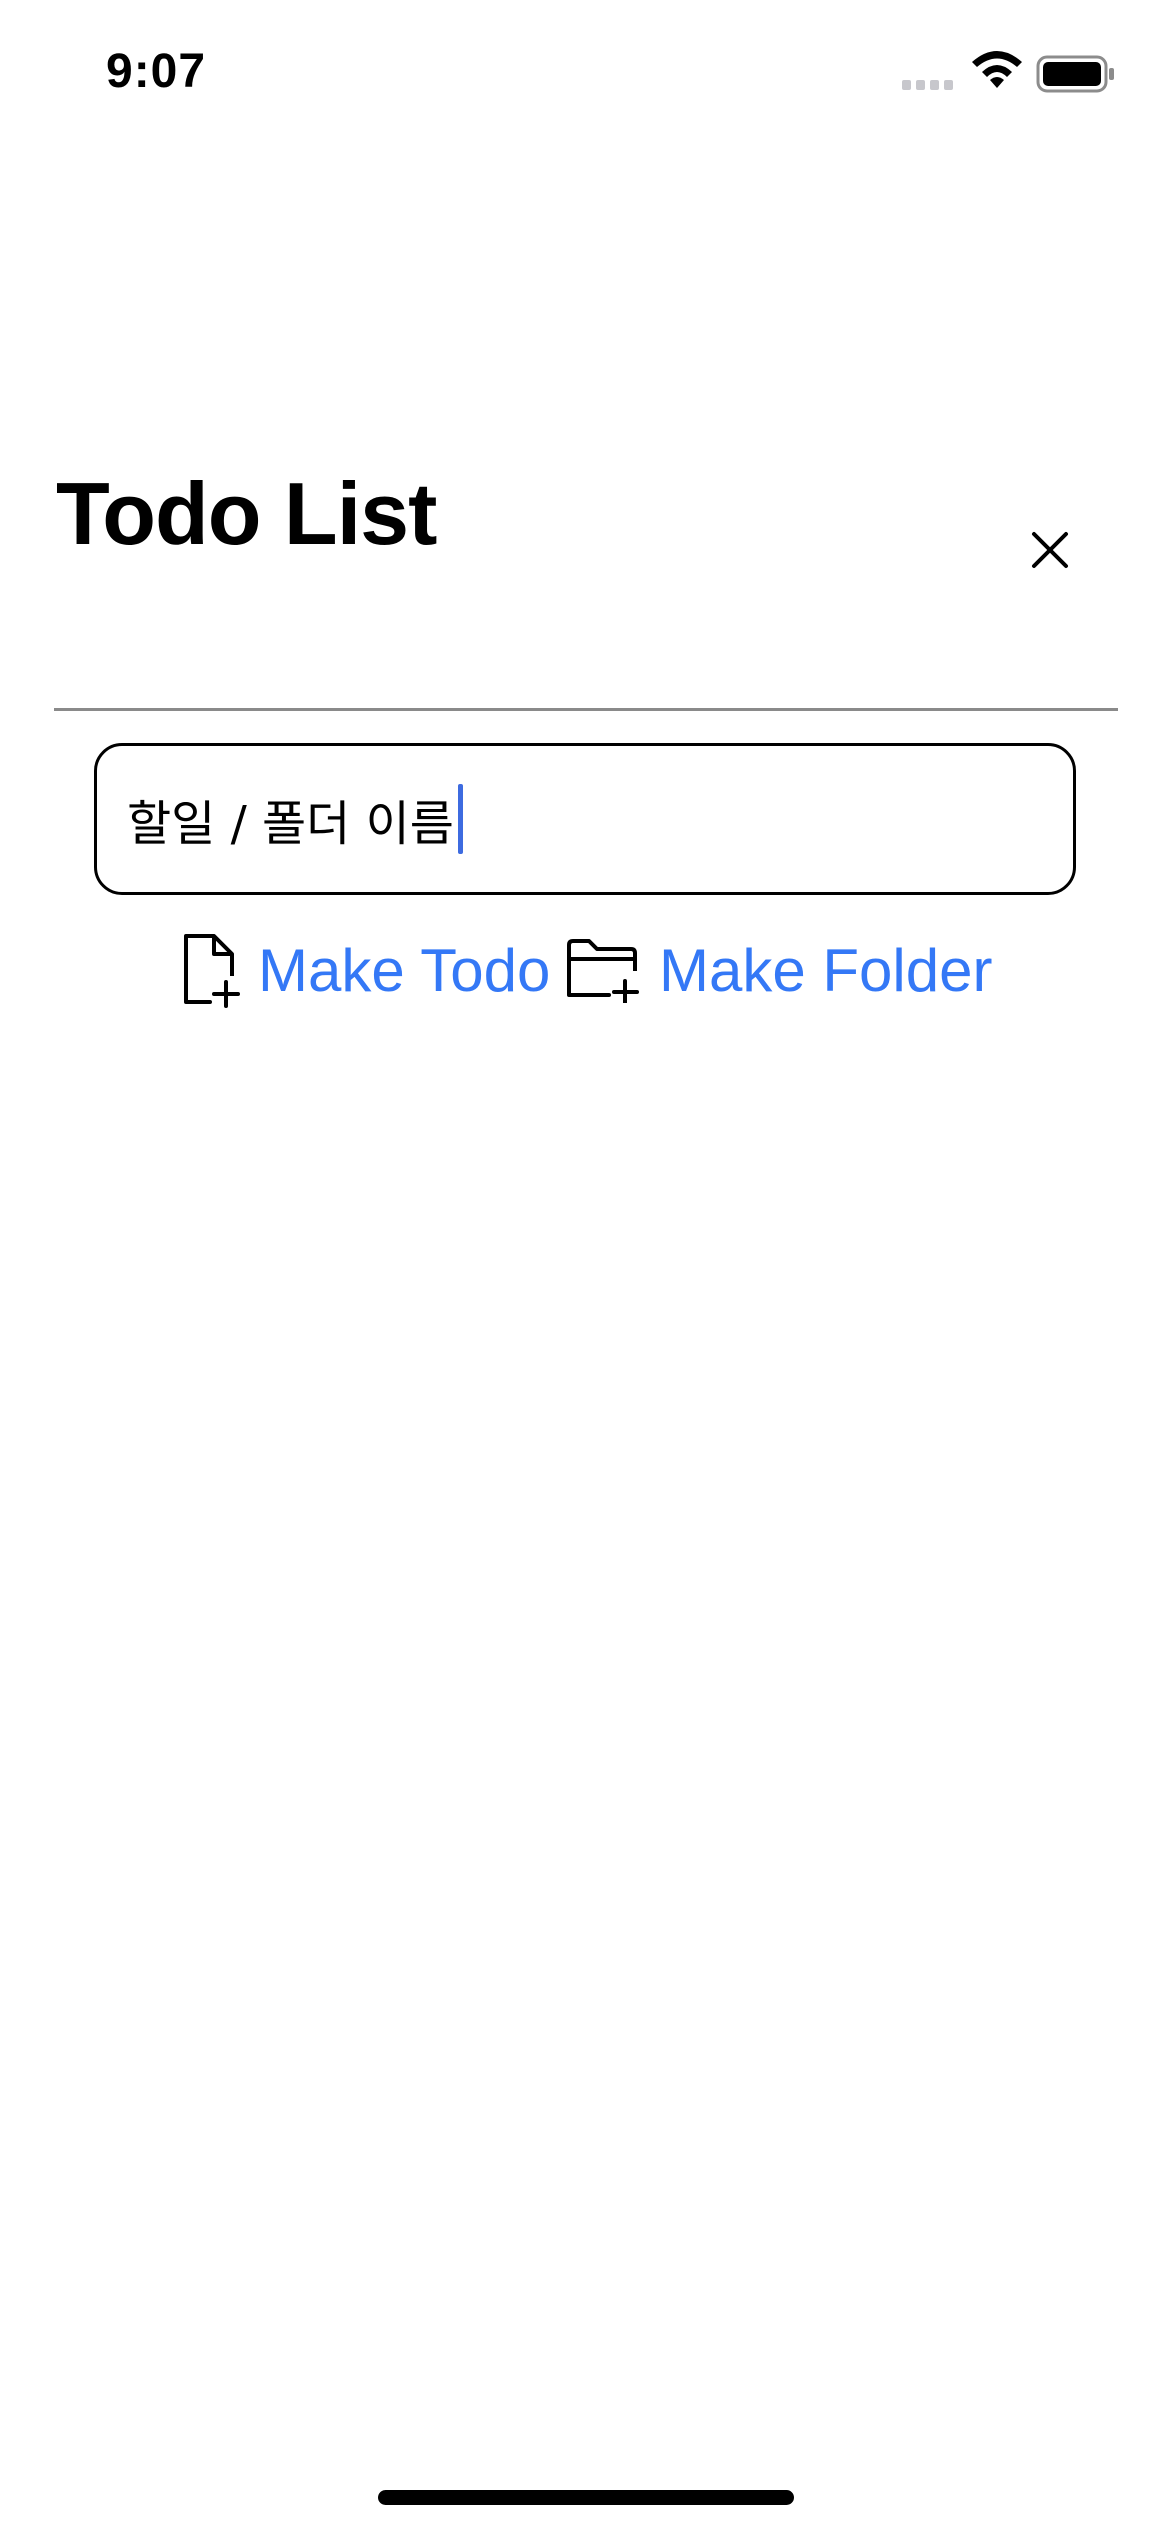 This screenshot has width=1170, height=2532. Describe the element at coordinates (212, 971) in the screenshot. I see `doc-plus-icon` at that location.